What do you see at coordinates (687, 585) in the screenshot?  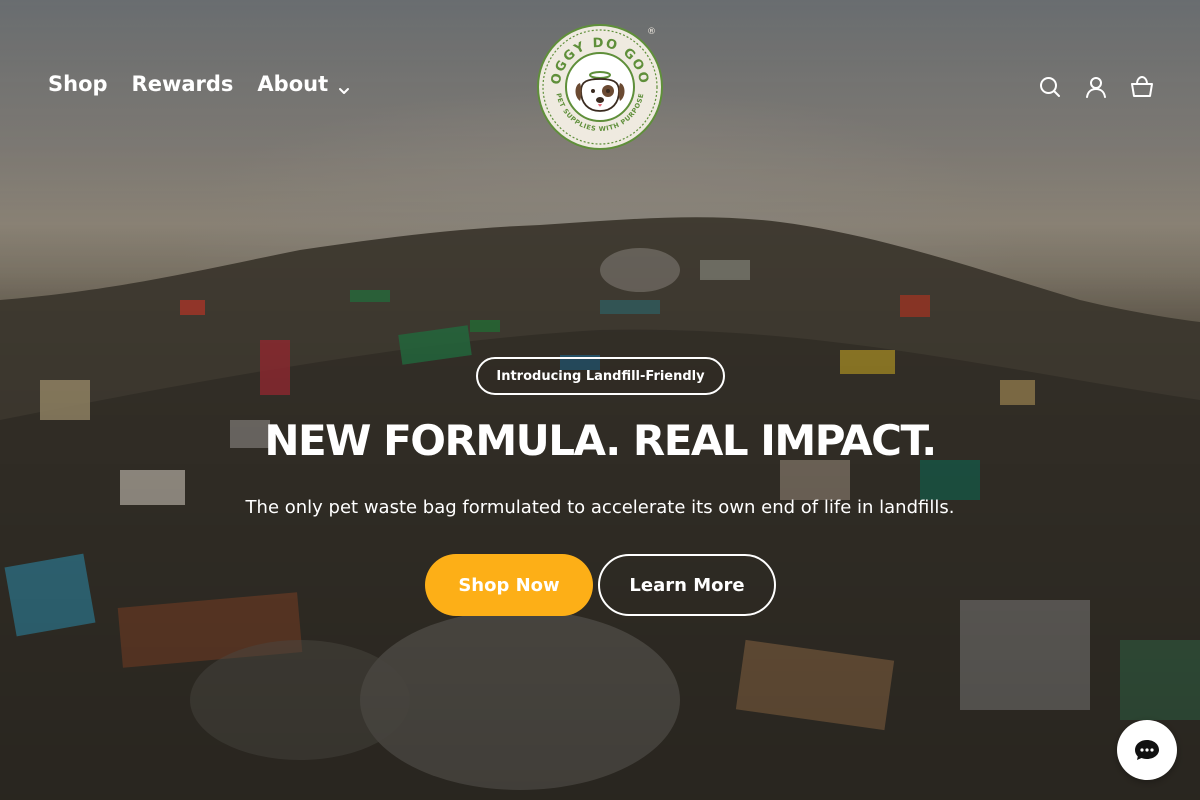 I see `learn-more-button: Learn More` at bounding box center [687, 585].